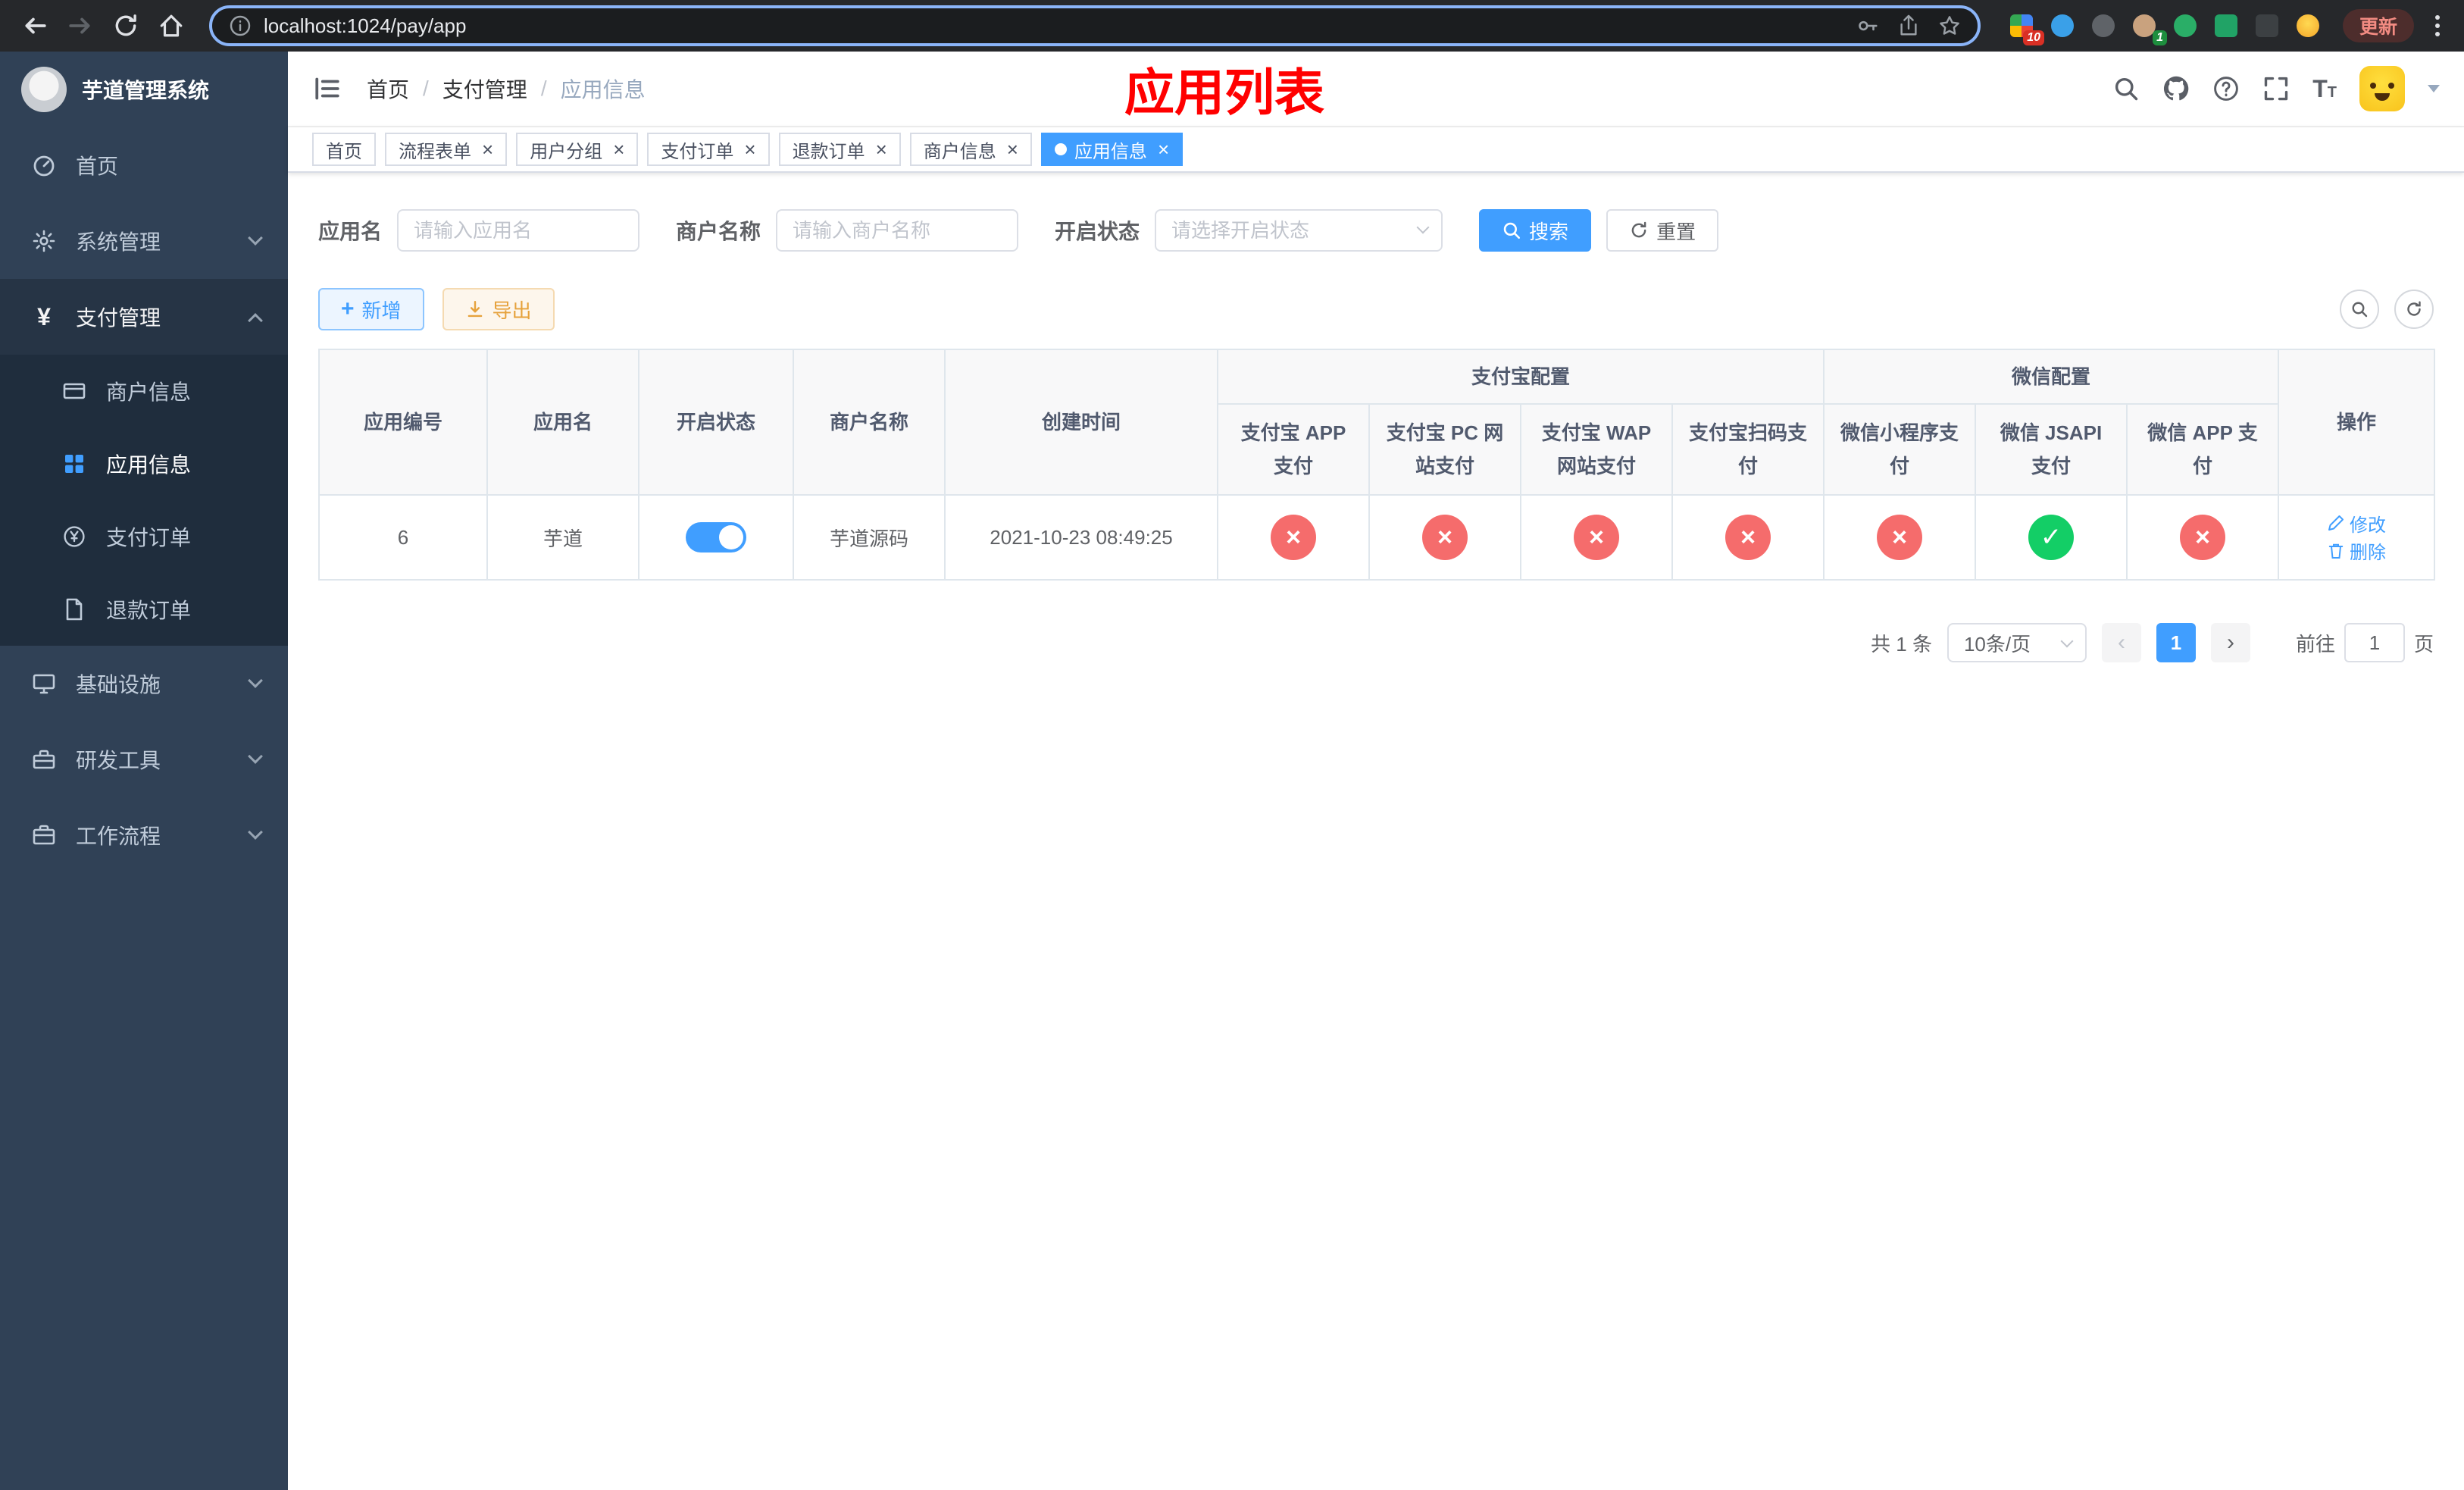 The image size is (2464, 1490). What do you see at coordinates (1748, 449) in the screenshot?
I see `column-header: 支付宝扫码支付` at bounding box center [1748, 449].